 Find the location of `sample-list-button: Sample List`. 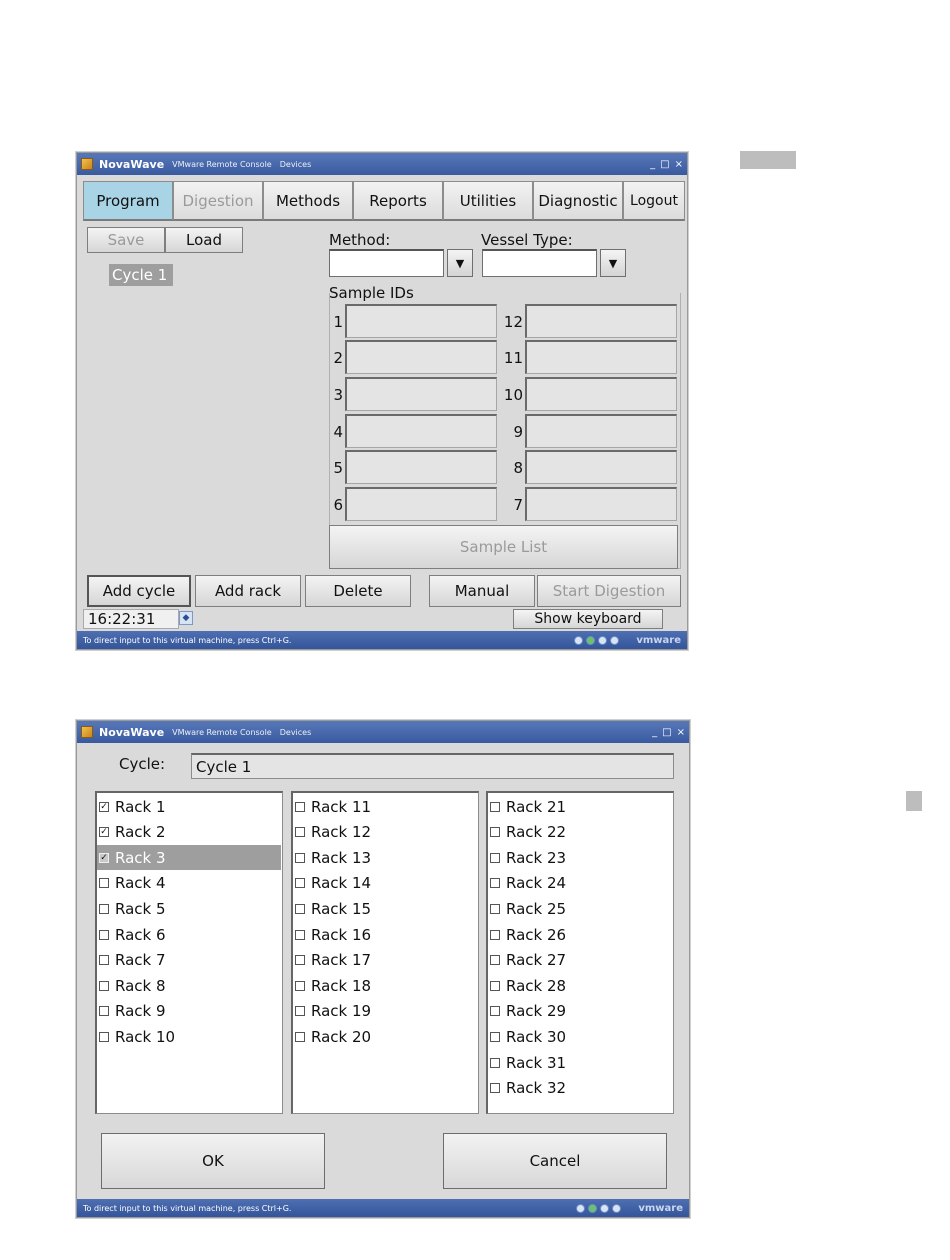

sample-list-button: Sample List is located at coordinates (503, 547).